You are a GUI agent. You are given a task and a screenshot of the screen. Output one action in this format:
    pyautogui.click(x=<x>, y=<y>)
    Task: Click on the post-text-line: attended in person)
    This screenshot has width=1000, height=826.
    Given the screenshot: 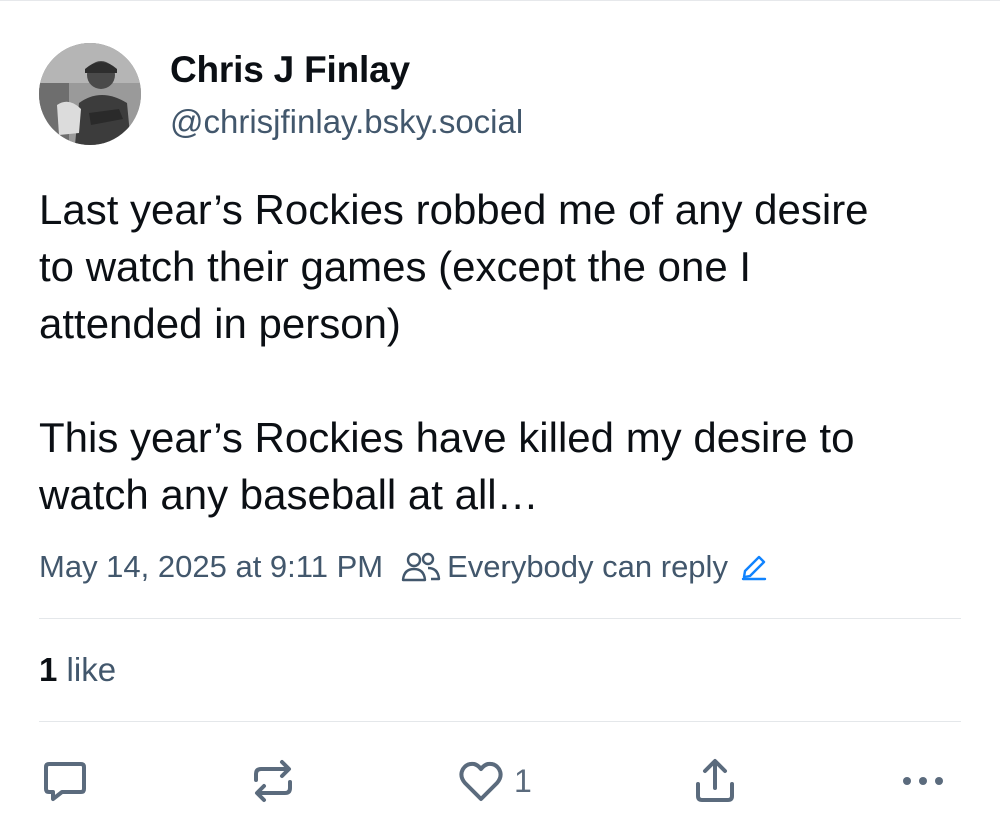 What is the action you would take?
    pyautogui.click(x=220, y=323)
    